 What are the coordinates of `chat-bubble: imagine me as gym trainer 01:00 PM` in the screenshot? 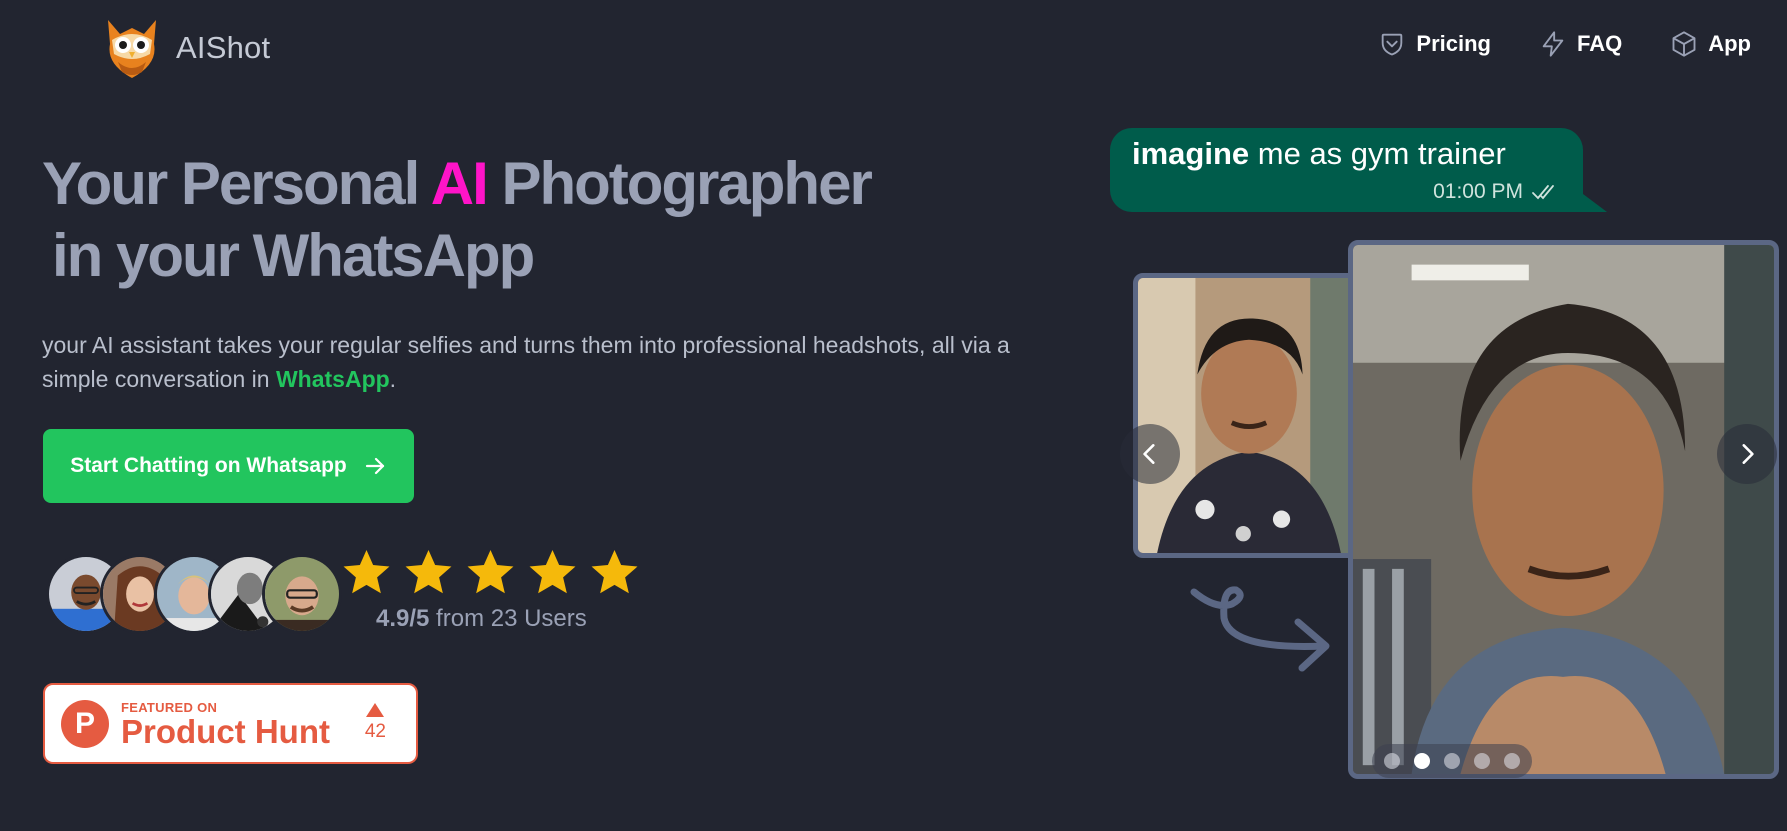 It's located at (1358, 170).